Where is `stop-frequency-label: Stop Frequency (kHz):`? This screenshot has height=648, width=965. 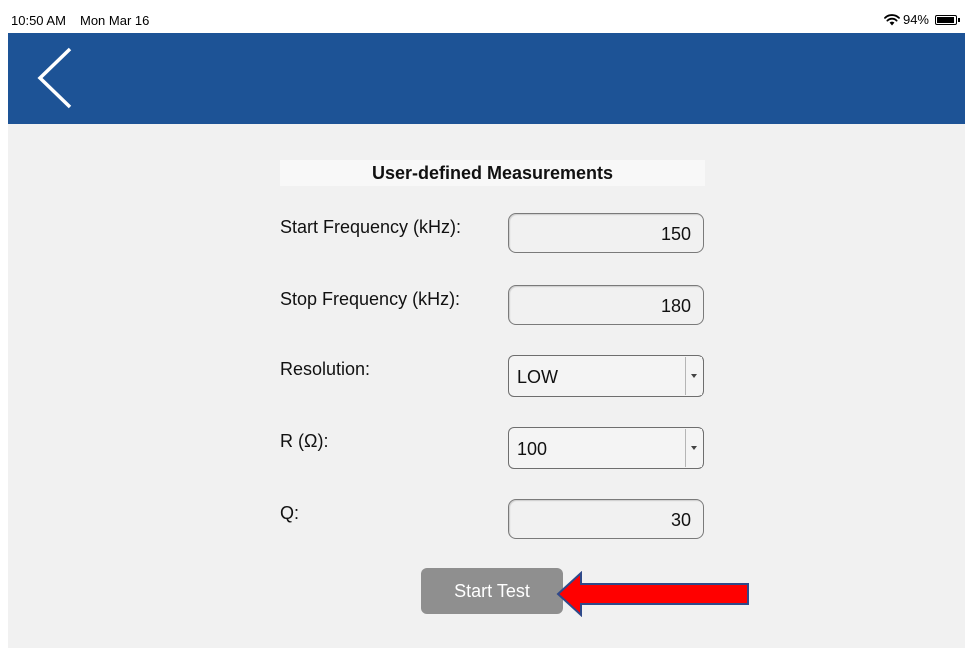 stop-frequency-label: Stop Frequency (kHz): is located at coordinates (370, 299).